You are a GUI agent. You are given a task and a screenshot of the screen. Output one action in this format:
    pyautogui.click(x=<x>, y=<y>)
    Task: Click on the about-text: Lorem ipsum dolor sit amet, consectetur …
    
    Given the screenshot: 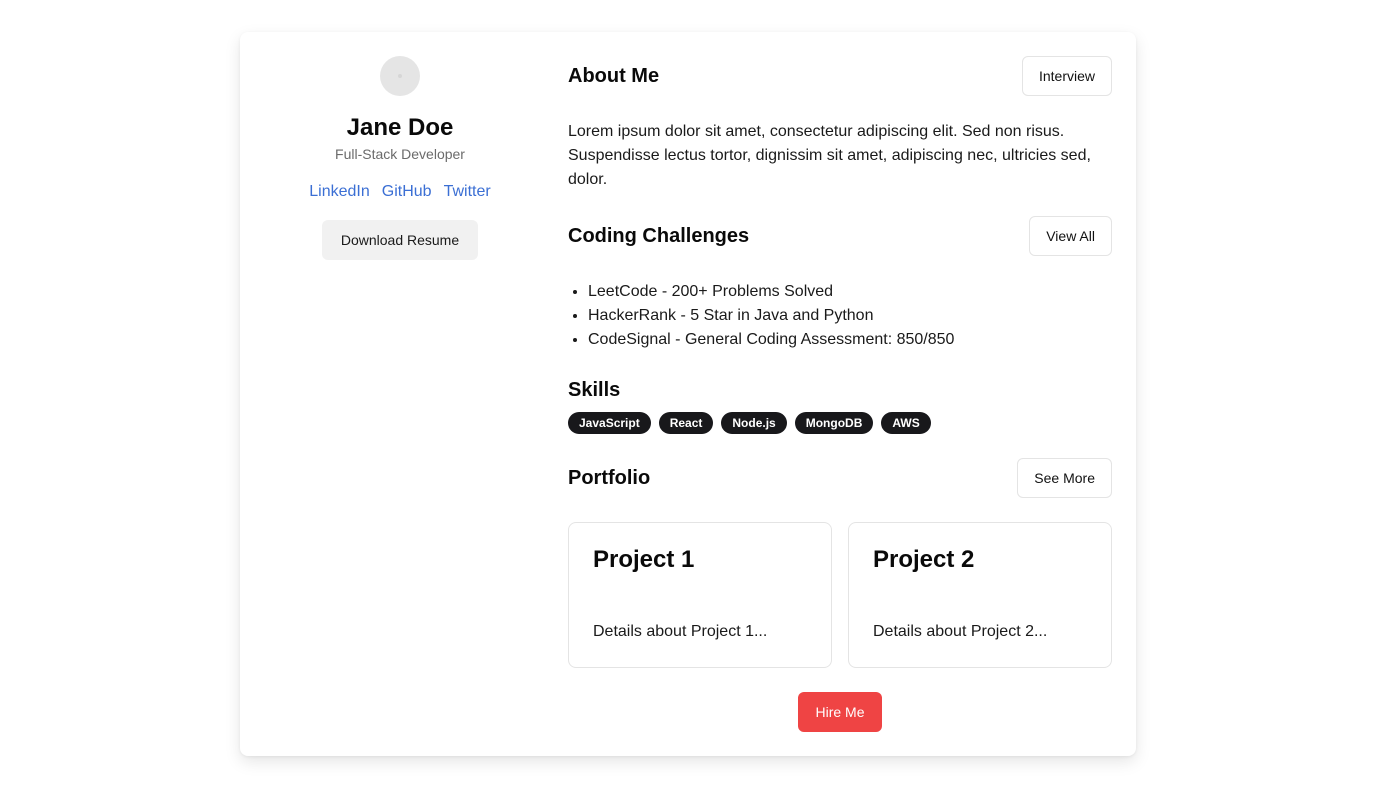 What is the action you would take?
    pyautogui.click(x=829, y=155)
    